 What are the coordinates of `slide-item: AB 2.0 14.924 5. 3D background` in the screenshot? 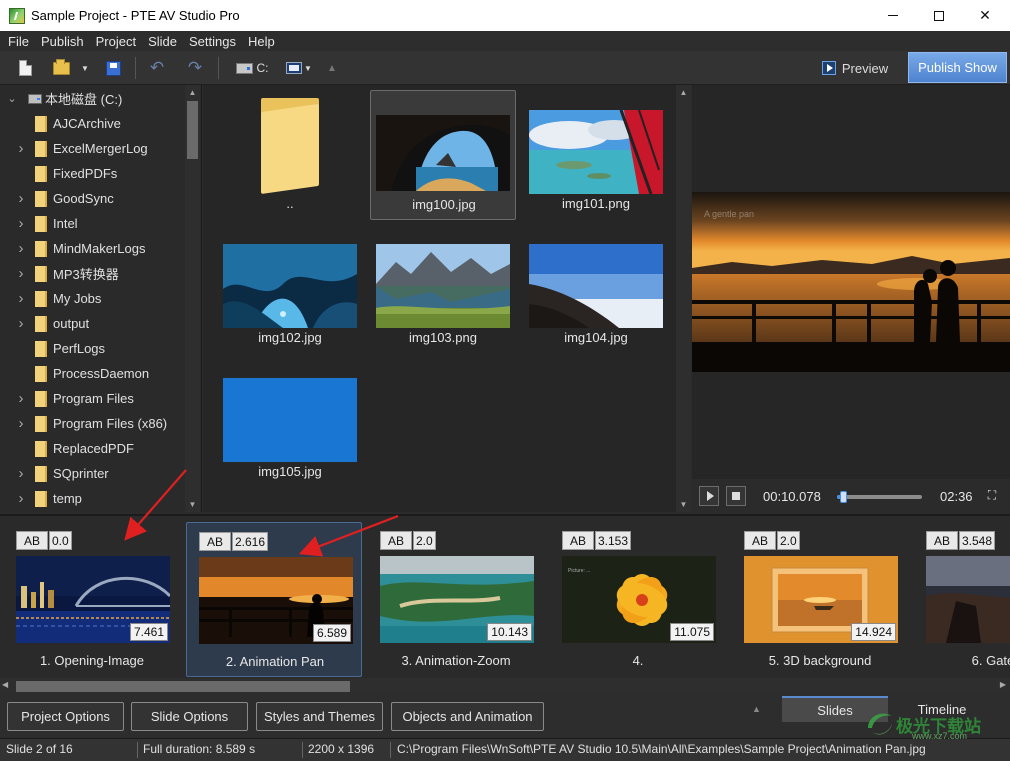 It's located at (820, 599).